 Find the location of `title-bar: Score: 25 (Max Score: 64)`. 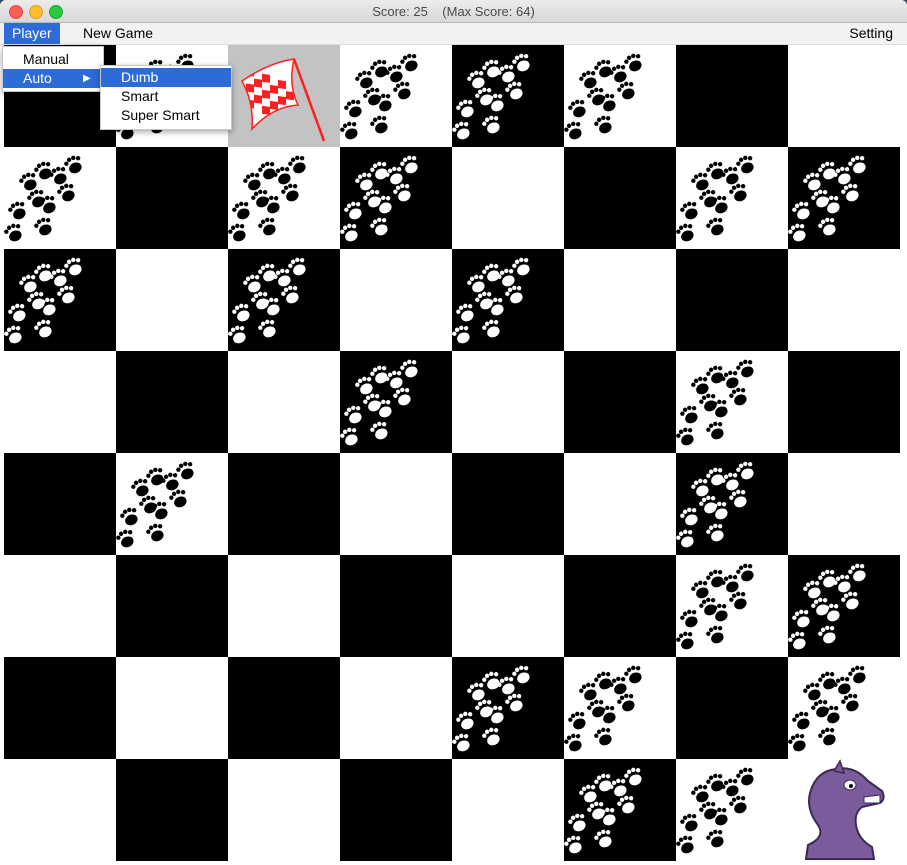

title-bar: Score: 25 (Max Score: 64) is located at coordinates (453, 11).